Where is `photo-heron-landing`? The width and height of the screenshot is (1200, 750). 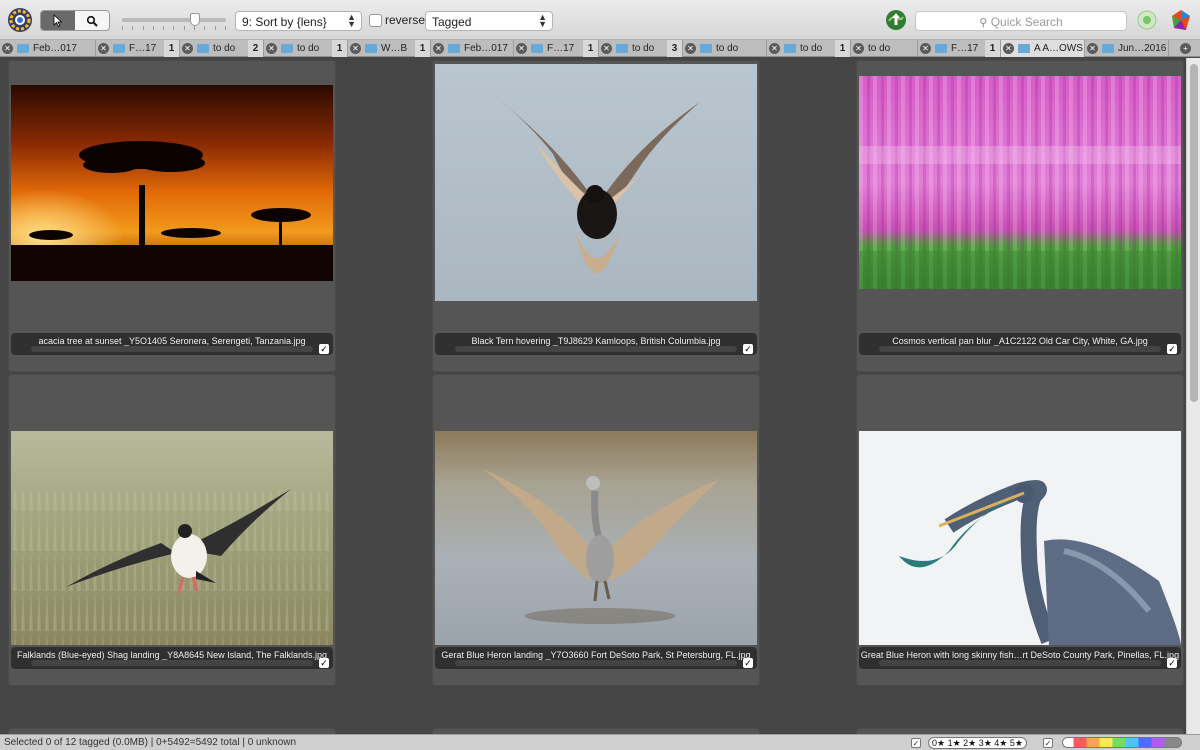 photo-heron-landing is located at coordinates (596, 538).